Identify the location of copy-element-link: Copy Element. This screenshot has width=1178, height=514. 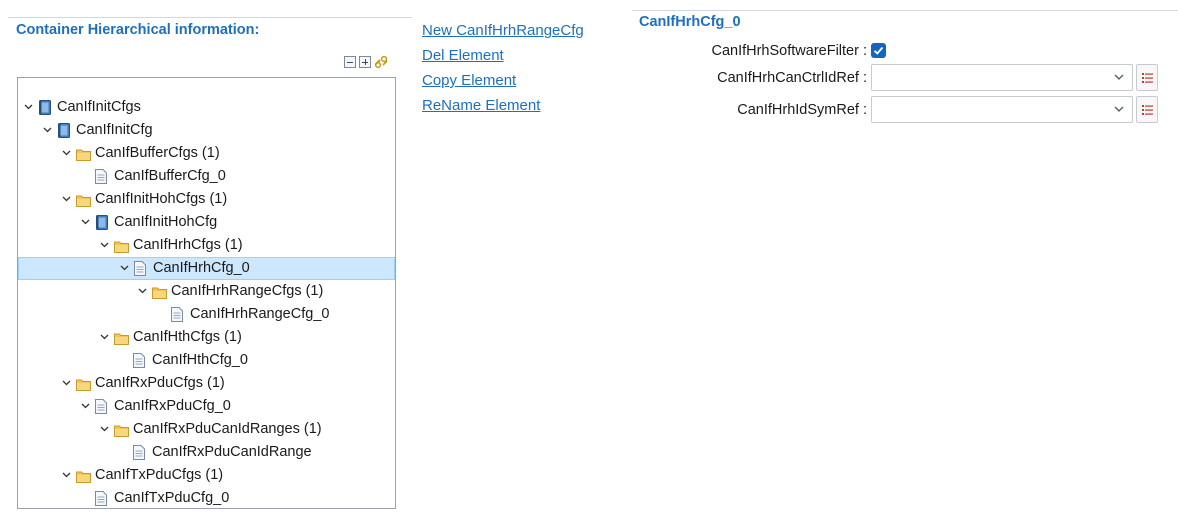
(503, 80).